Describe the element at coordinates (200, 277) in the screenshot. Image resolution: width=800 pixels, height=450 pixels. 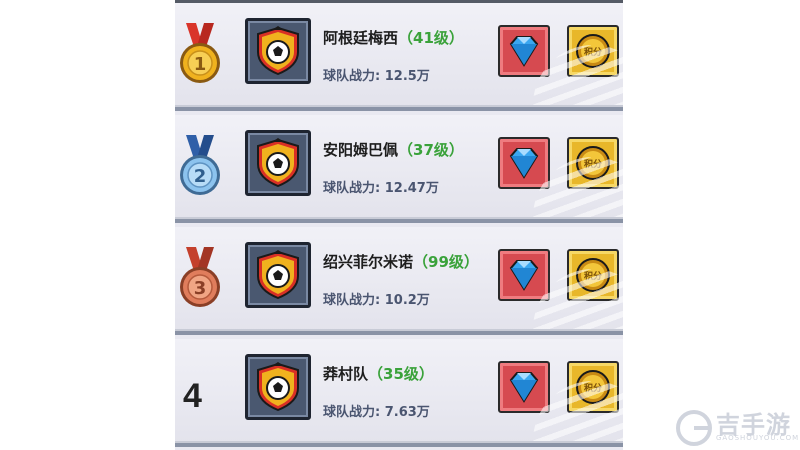
I see `bronze-medal-icon: 3` at that location.